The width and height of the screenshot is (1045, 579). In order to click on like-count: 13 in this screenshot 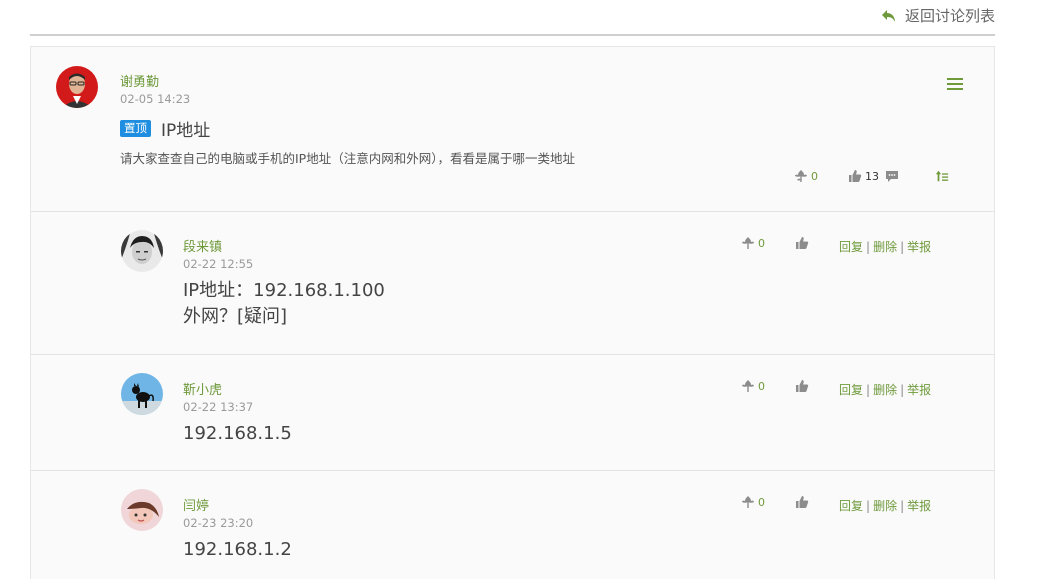, I will do `click(872, 176)`.